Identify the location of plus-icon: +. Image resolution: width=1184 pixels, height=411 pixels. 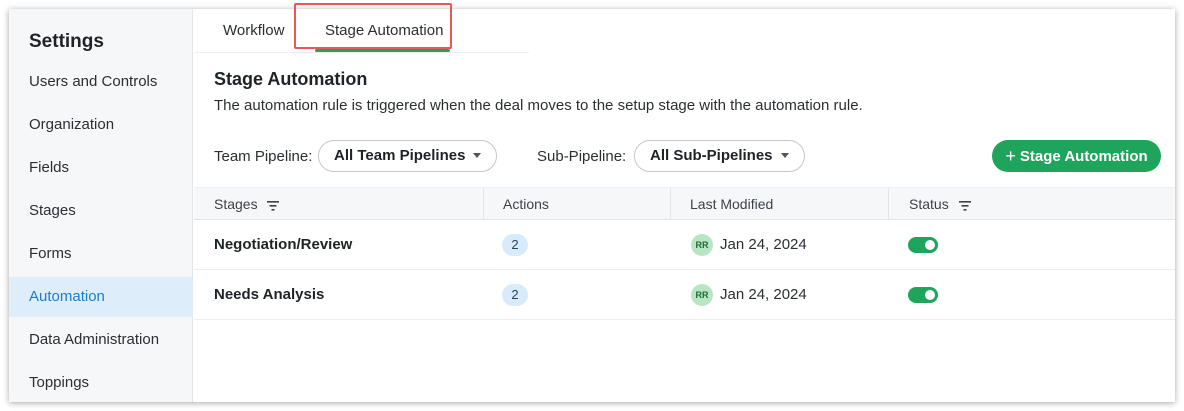
(1010, 156).